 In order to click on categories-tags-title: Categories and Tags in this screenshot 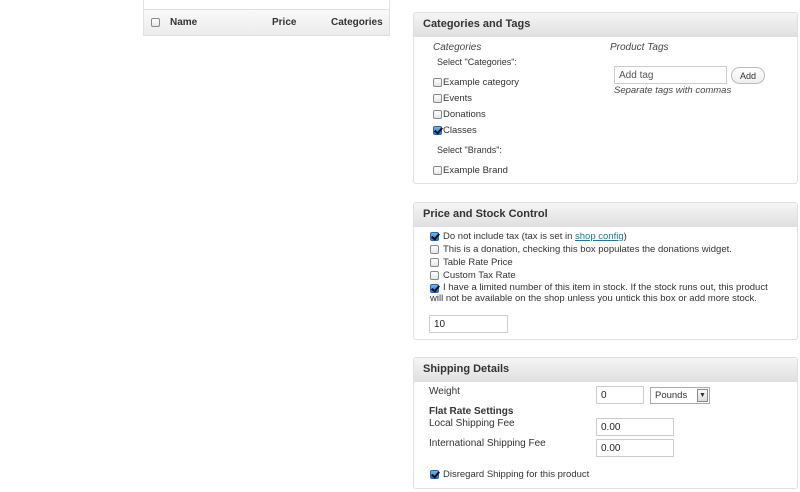, I will do `click(605, 25)`.